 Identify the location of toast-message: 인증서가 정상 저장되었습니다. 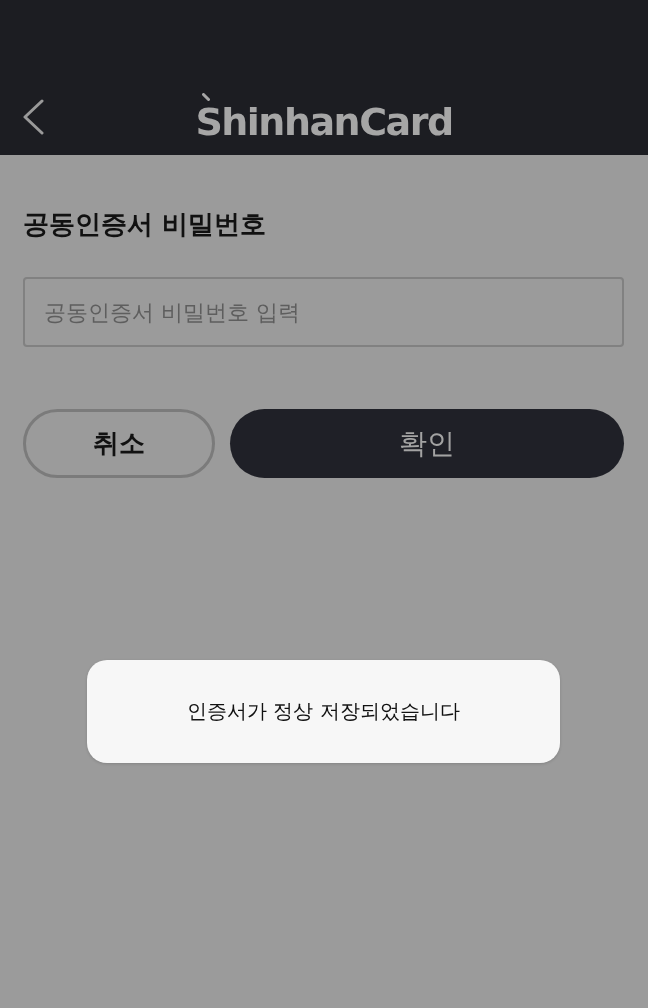
(323, 711).